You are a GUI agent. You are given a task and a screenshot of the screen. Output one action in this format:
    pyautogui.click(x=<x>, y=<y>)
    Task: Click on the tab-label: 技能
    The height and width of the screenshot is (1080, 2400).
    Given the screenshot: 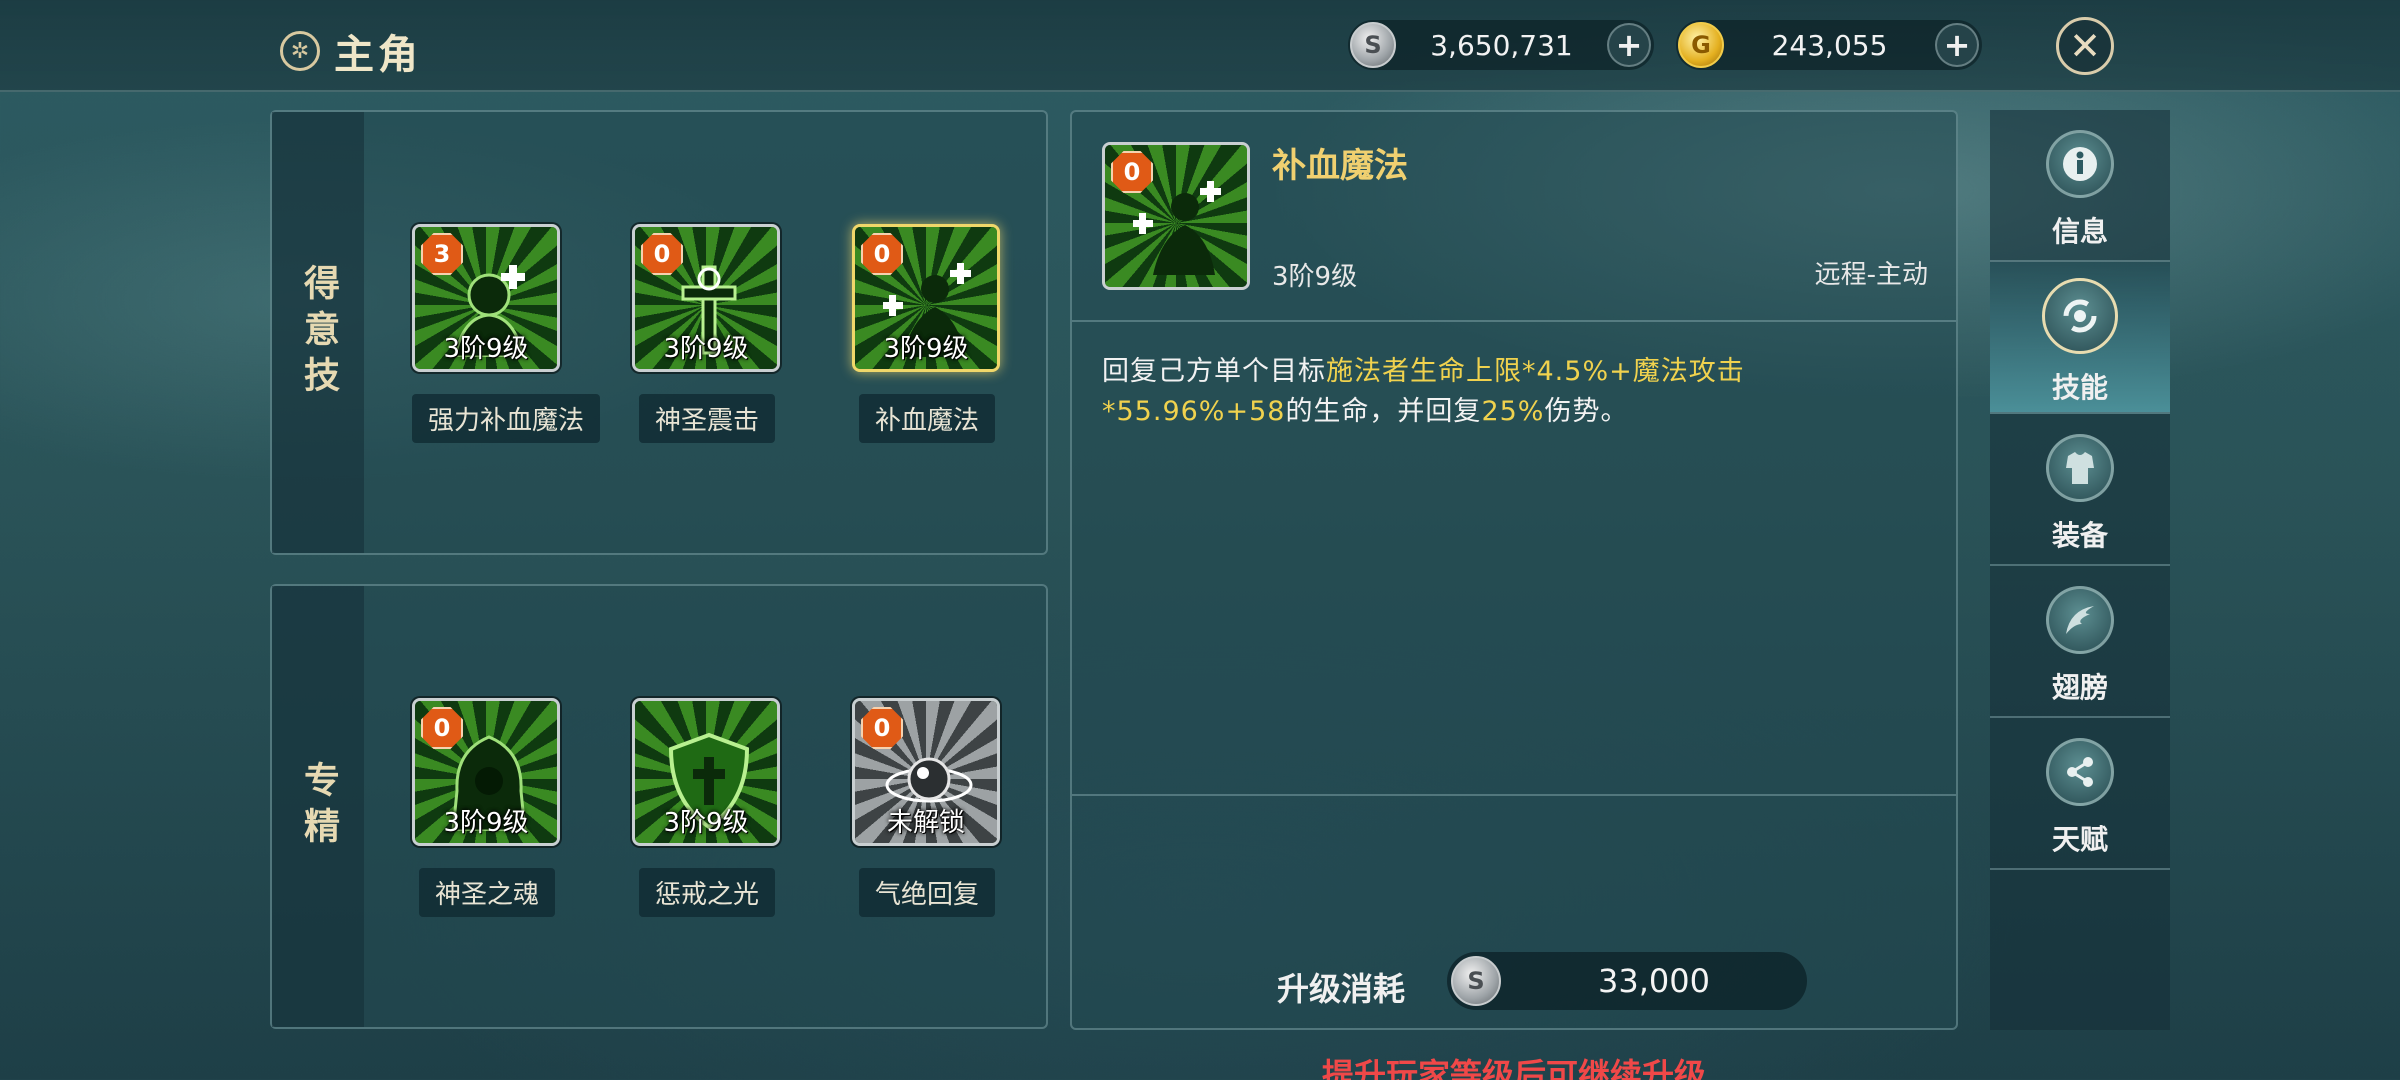 What is the action you would take?
    pyautogui.click(x=2079, y=387)
    